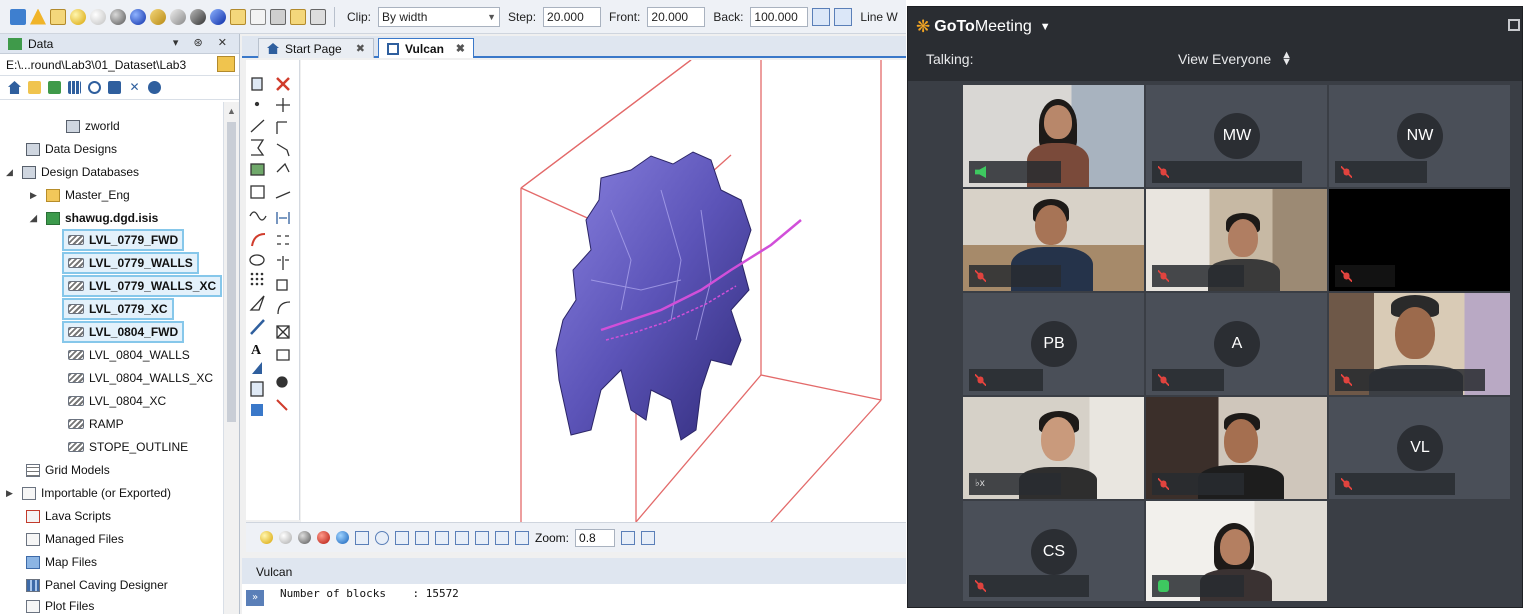 The width and height of the screenshot is (1523, 614). I want to click on new-folder-icon, so click(54, 87).